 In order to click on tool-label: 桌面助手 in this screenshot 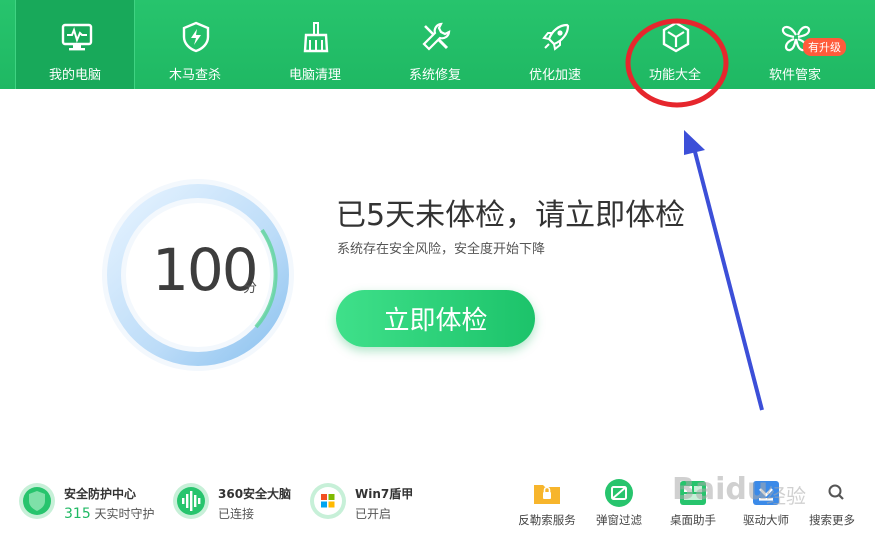, I will do `click(693, 520)`.